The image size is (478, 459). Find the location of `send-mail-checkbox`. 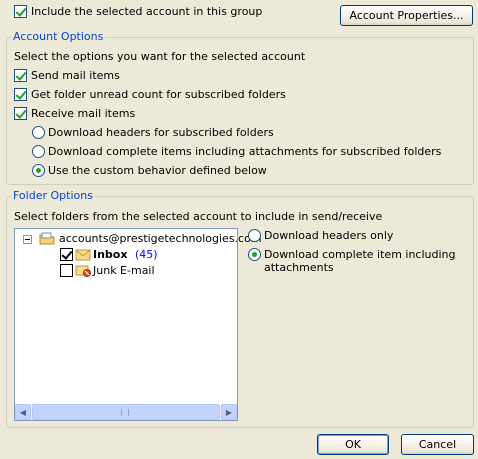

send-mail-checkbox is located at coordinates (20, 75).